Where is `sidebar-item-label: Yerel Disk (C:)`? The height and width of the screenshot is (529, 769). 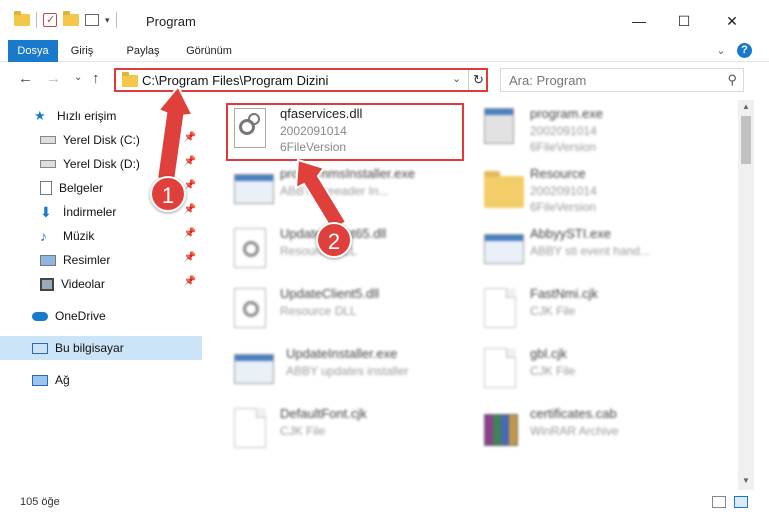 sidebar-item-label: Yerel Disk (C:) is located at coordinates (101, 140).